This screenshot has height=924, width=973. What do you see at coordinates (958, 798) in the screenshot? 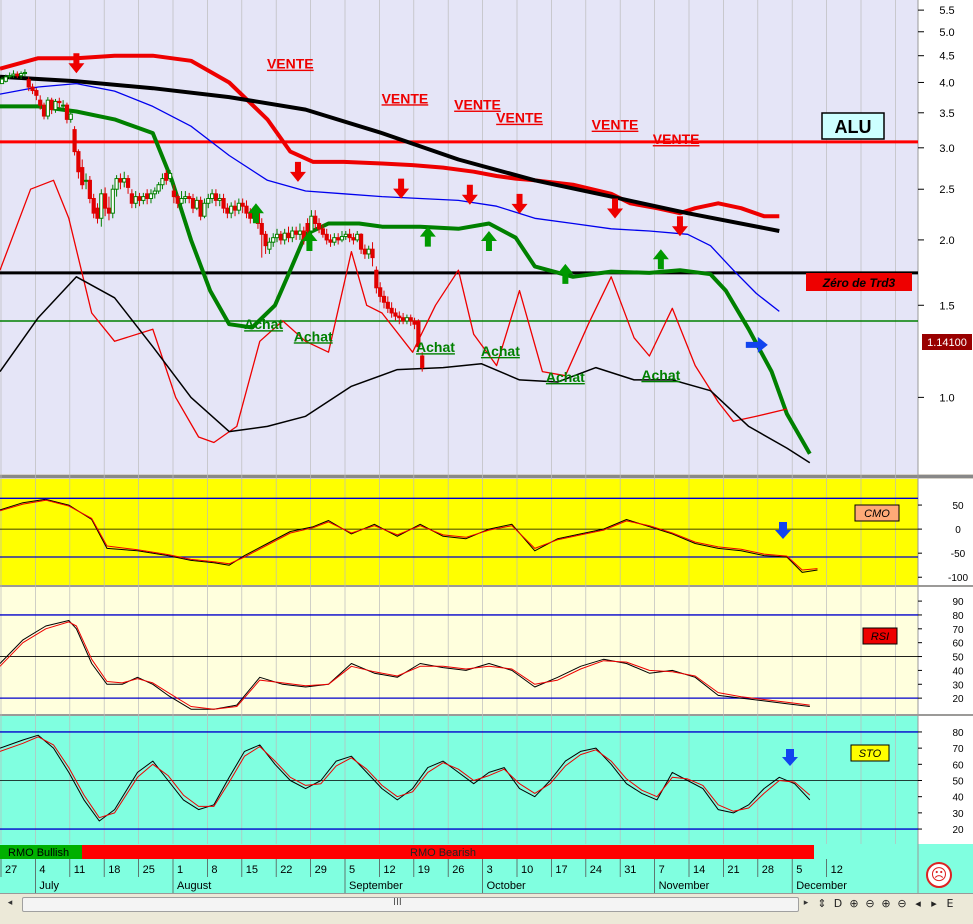
I see `sto-tick-label: 40` at bounding box center [958, 798].